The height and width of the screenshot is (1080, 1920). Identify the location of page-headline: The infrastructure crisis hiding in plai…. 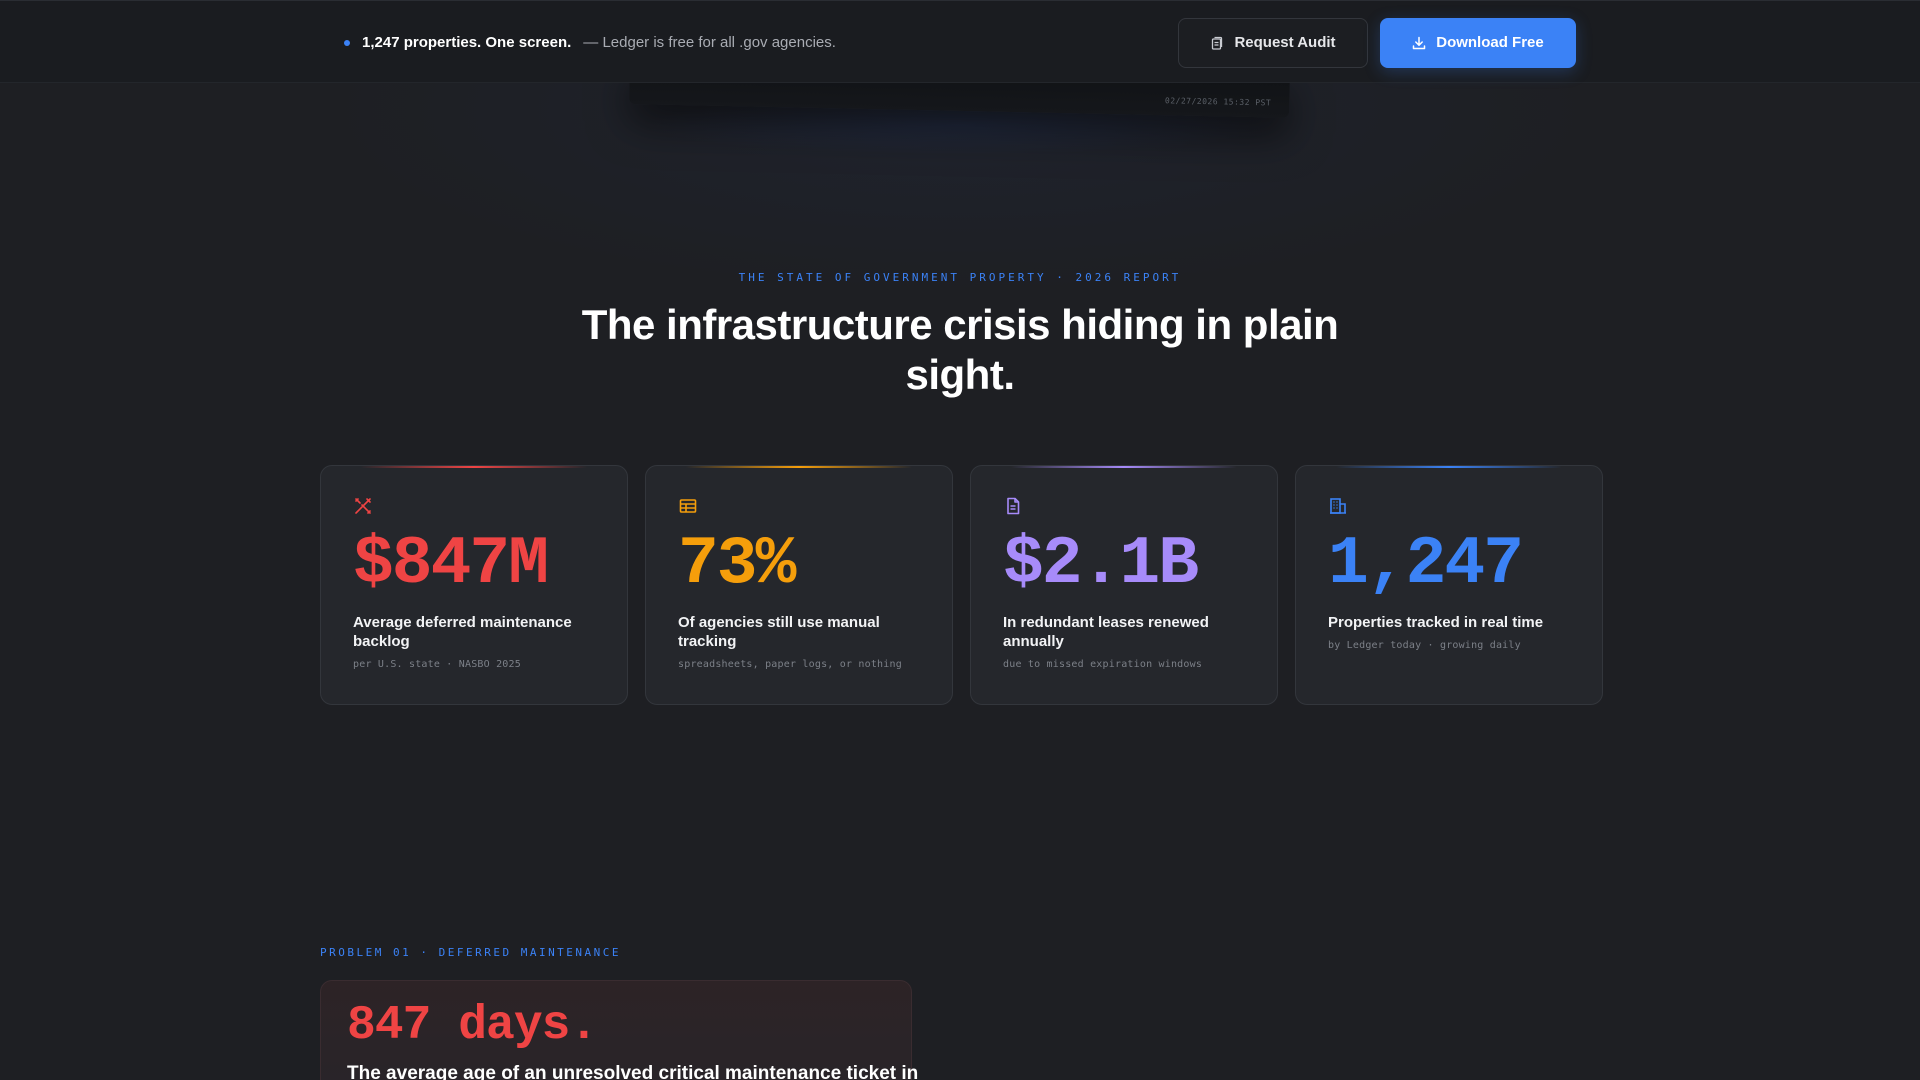
(960, 349).